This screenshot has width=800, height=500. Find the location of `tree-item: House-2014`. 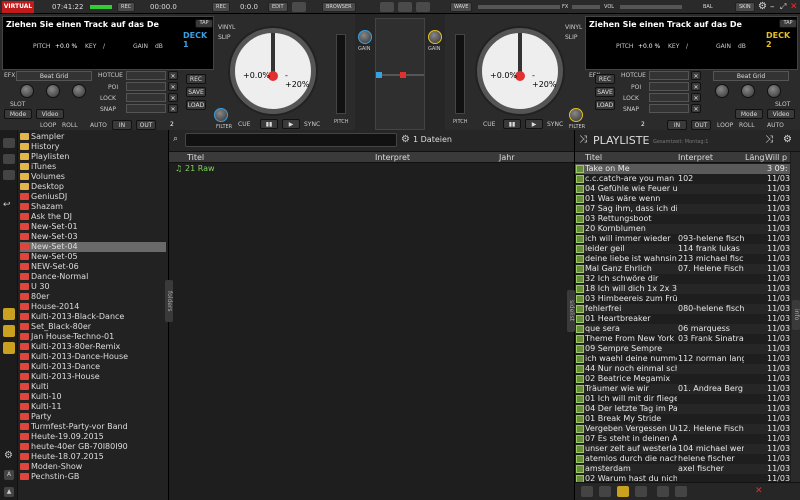

tree-item: House-2014 is located at coordinates (93, 307).